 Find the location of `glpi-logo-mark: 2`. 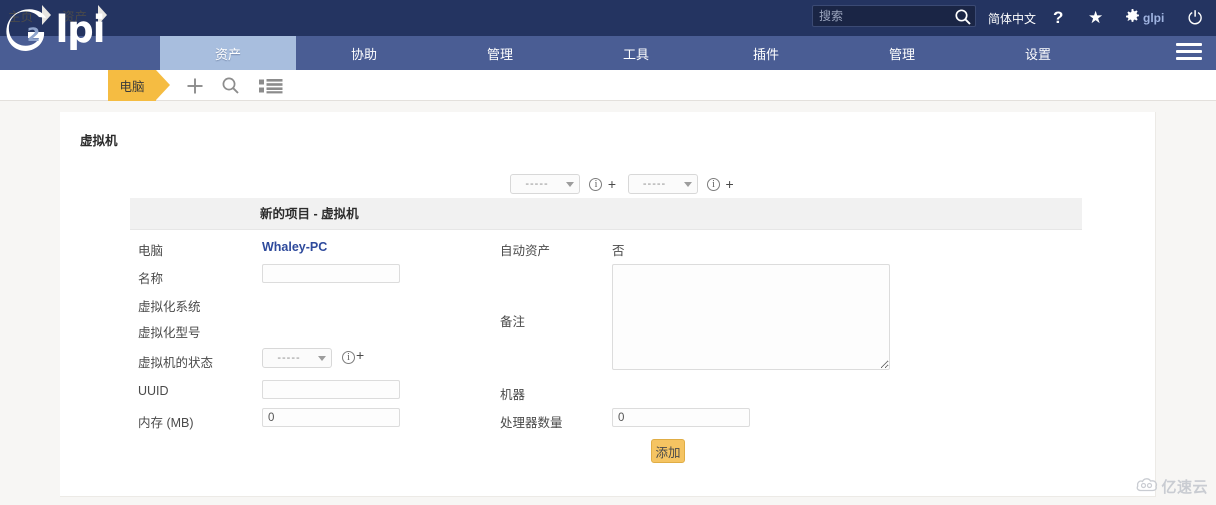

glpi-logo-mark: 2 is located at coordinates (27, 30).